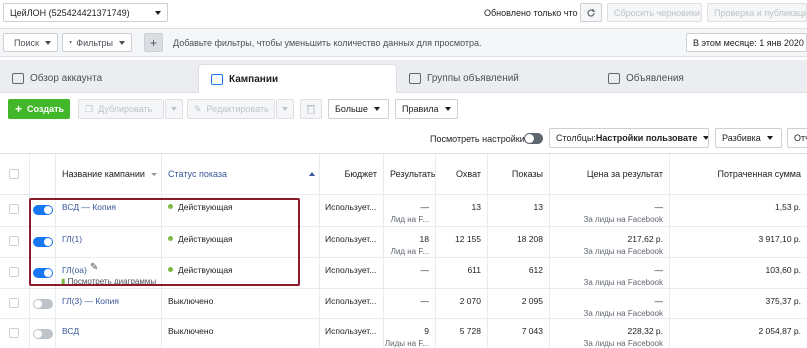  What do you see at coordinates (72, 239) in the screenshot?
I see `campaign-name-link: ГЛ(1)` at bounding box center [72, 239].